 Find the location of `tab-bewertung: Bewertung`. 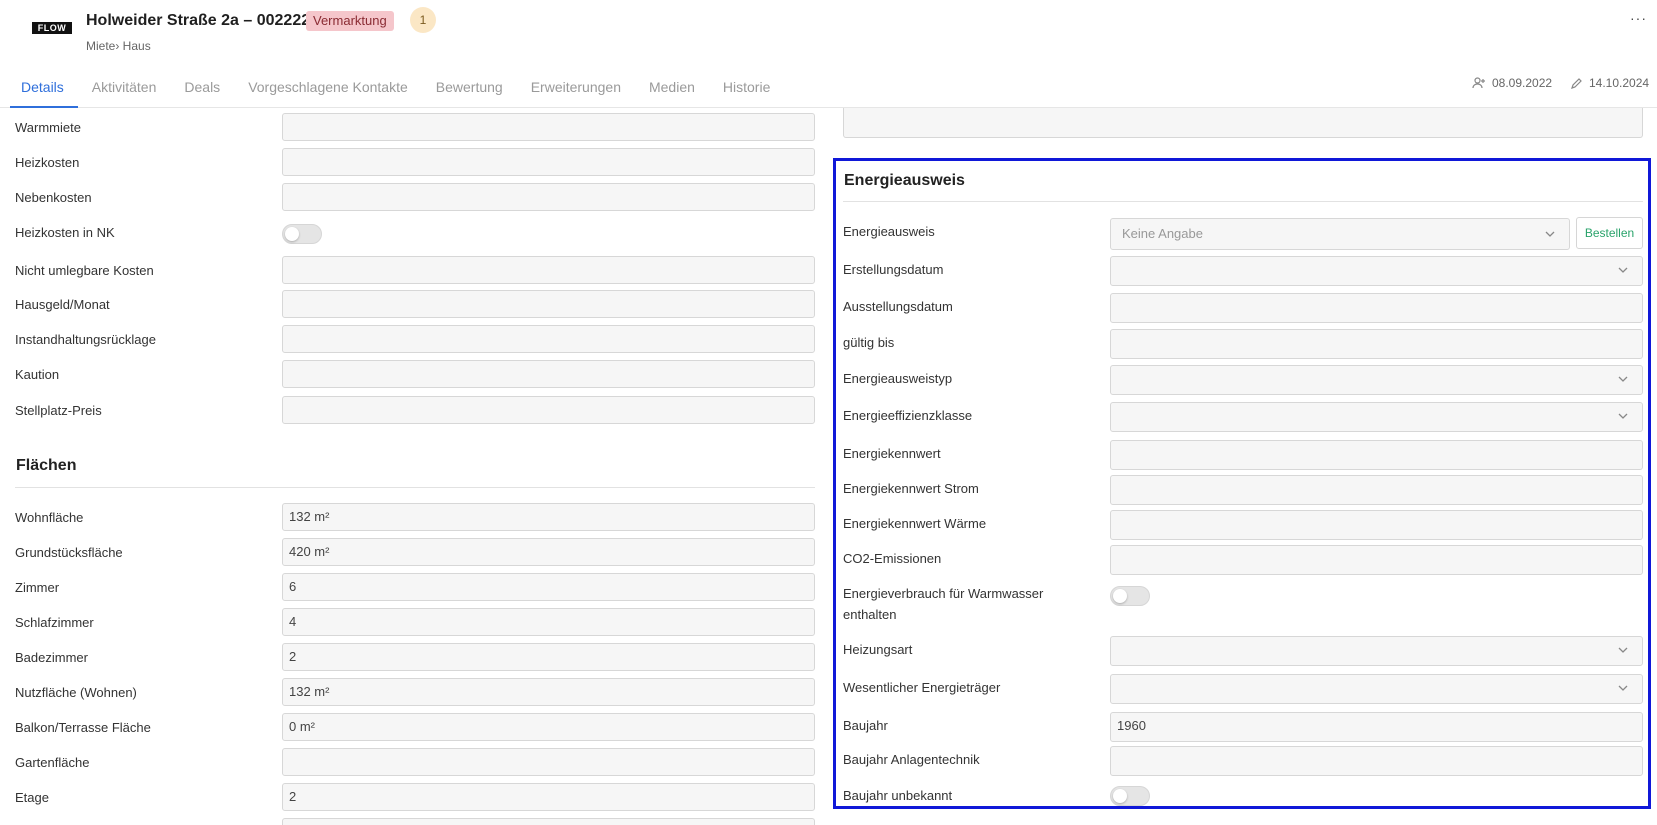

tab-bewertung: Bewertung is located at coordinates (469, 89).